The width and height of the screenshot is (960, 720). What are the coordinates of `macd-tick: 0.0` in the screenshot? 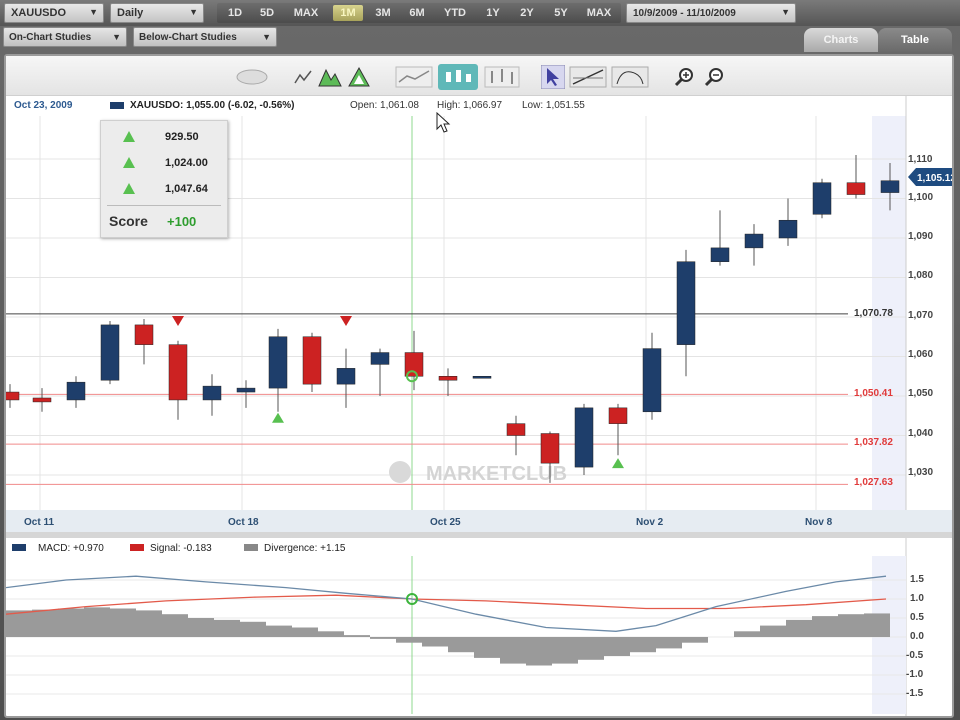 It's located at (917, 636).